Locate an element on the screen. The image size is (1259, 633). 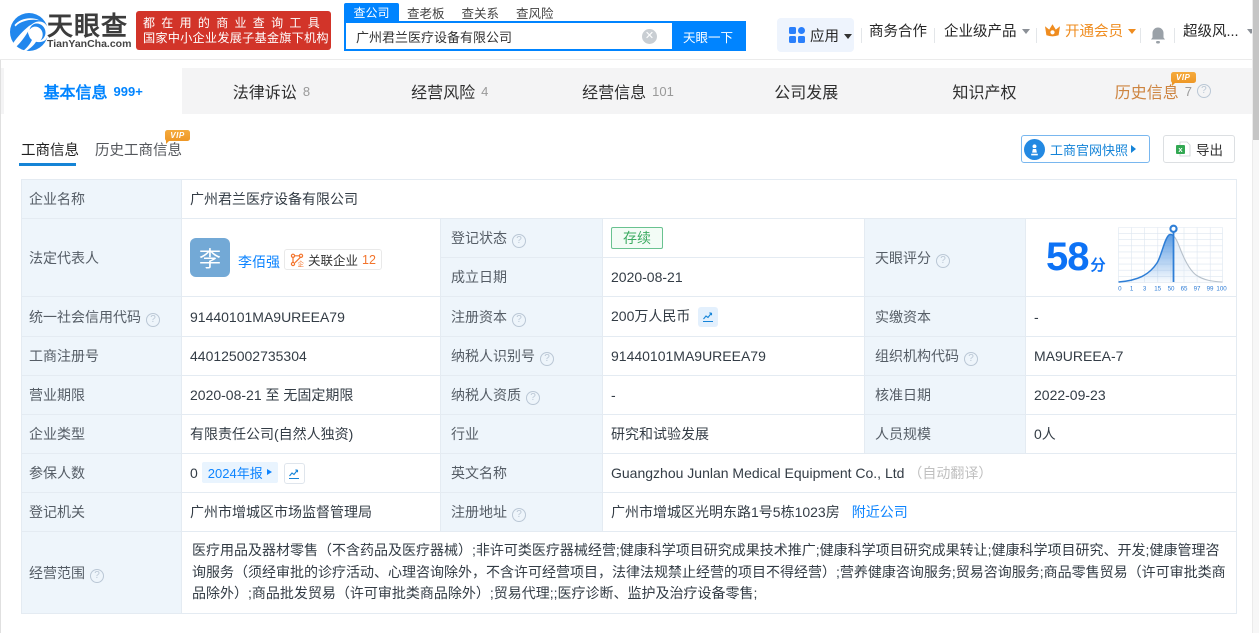
svg-text: 100 is located at coordinates (1221, 288).